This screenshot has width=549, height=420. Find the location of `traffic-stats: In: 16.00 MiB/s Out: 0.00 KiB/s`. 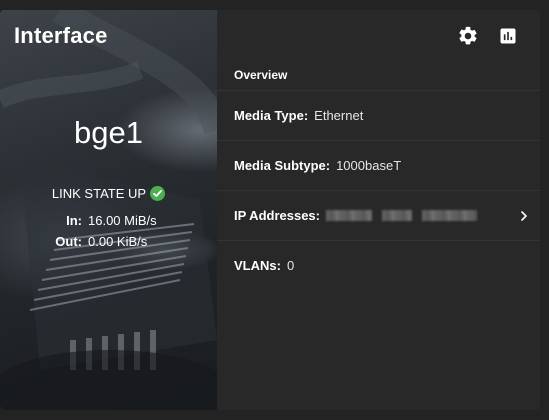

traffic-stats: In: 16.00 MiB/s Out: 0.00 KiB/s is located at coordinates (108, 231).